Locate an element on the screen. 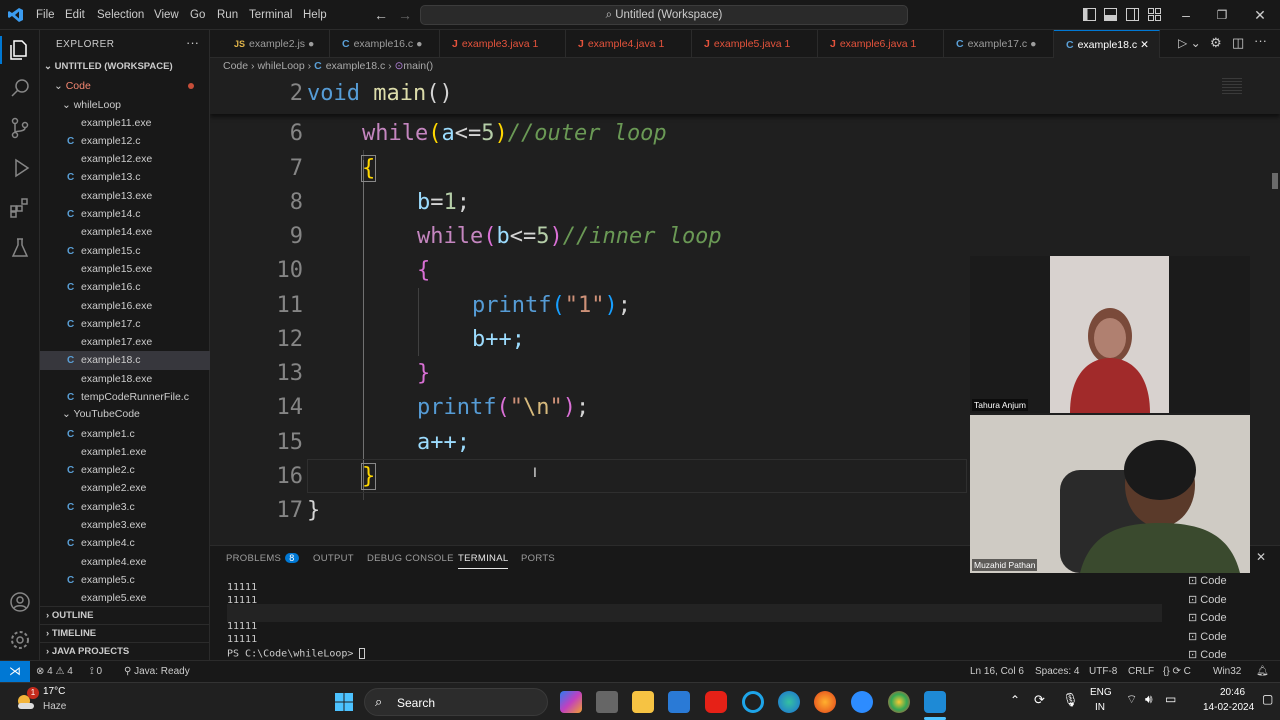 This screenshot has height=720, width=1280. toggle-primary-sidebar-icon is located at coordinates (1089, 14).